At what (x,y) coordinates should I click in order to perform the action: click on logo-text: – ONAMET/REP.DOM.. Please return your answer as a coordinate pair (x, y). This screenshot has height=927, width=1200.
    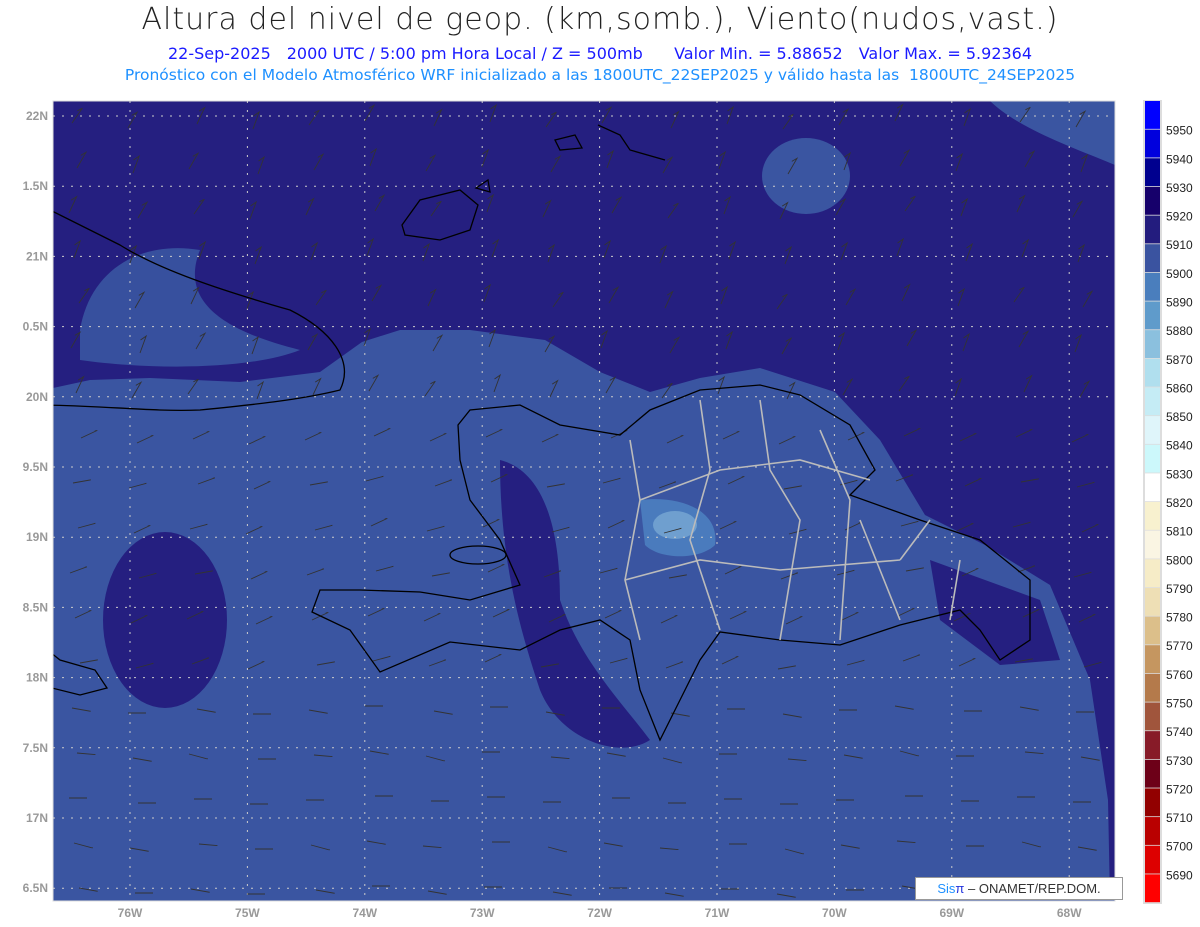
    Looking at the image, I should click on (1034, 888).